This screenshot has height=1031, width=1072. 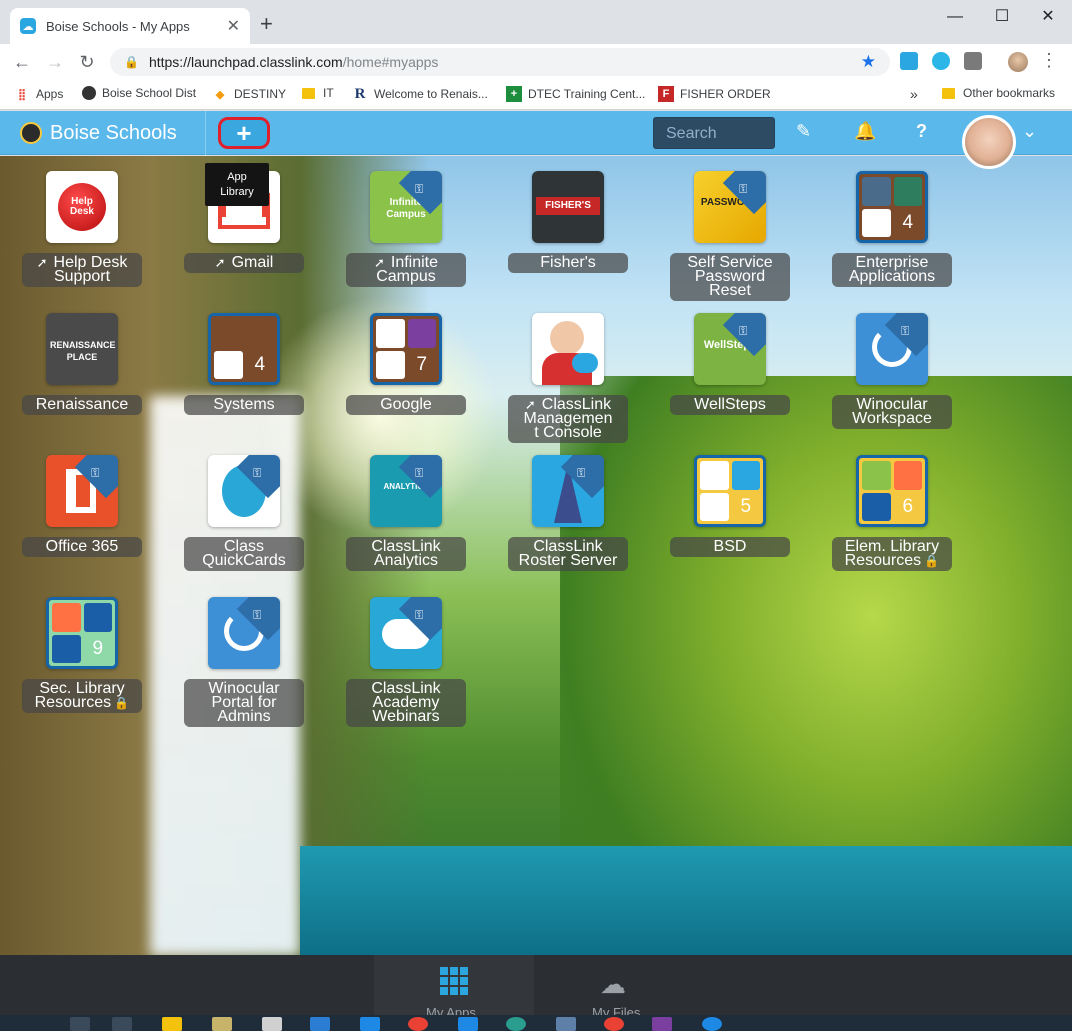 What do you see at coordinates (172, 1024) in the screenshot?
I see `file-explorer-icon` at bounding box center [172, 1024].